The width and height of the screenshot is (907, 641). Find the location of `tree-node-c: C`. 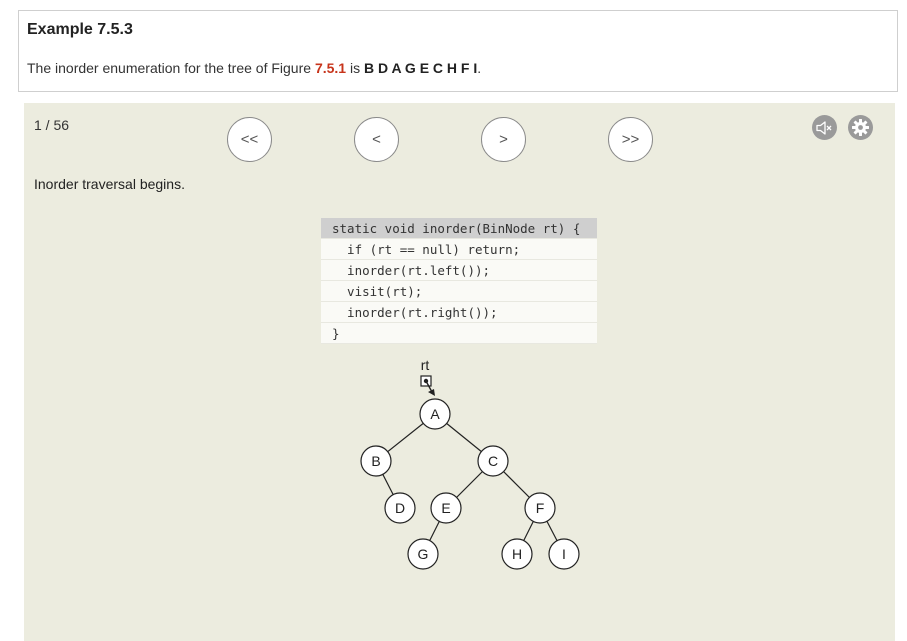

tree-node-c: C is located at coordinates (493, 461).